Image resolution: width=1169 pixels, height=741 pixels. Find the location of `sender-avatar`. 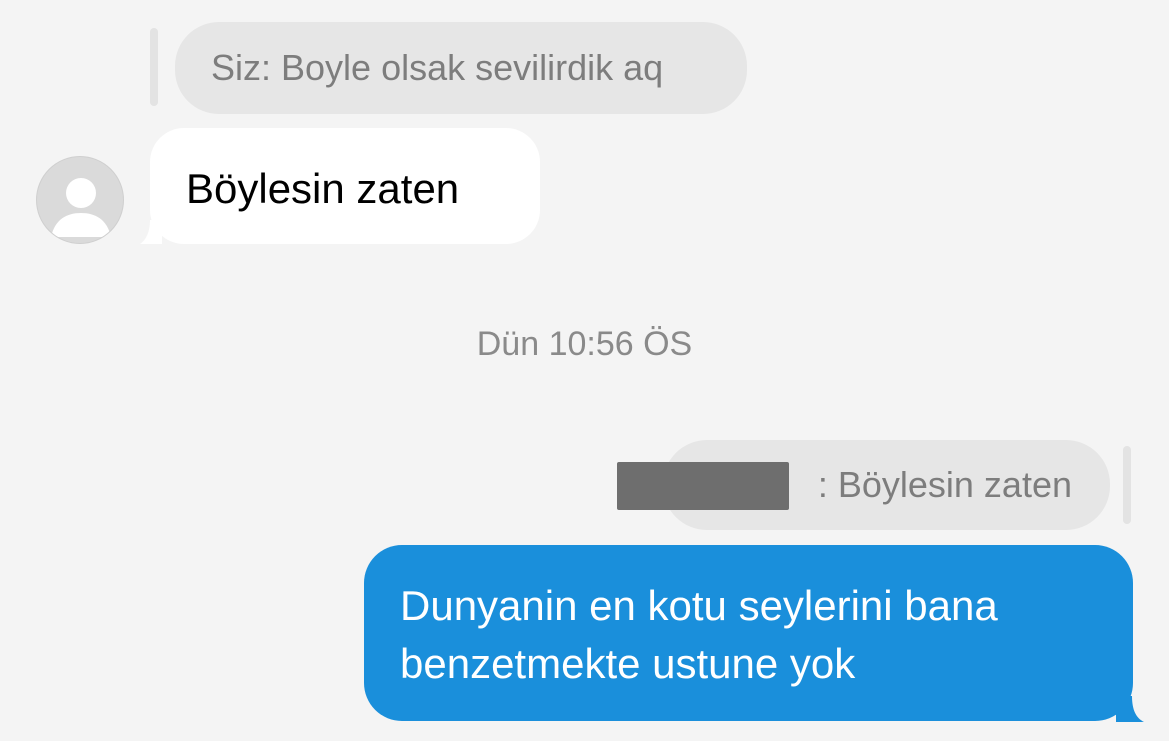

sender-avatar is located at coordinates (80, 200).